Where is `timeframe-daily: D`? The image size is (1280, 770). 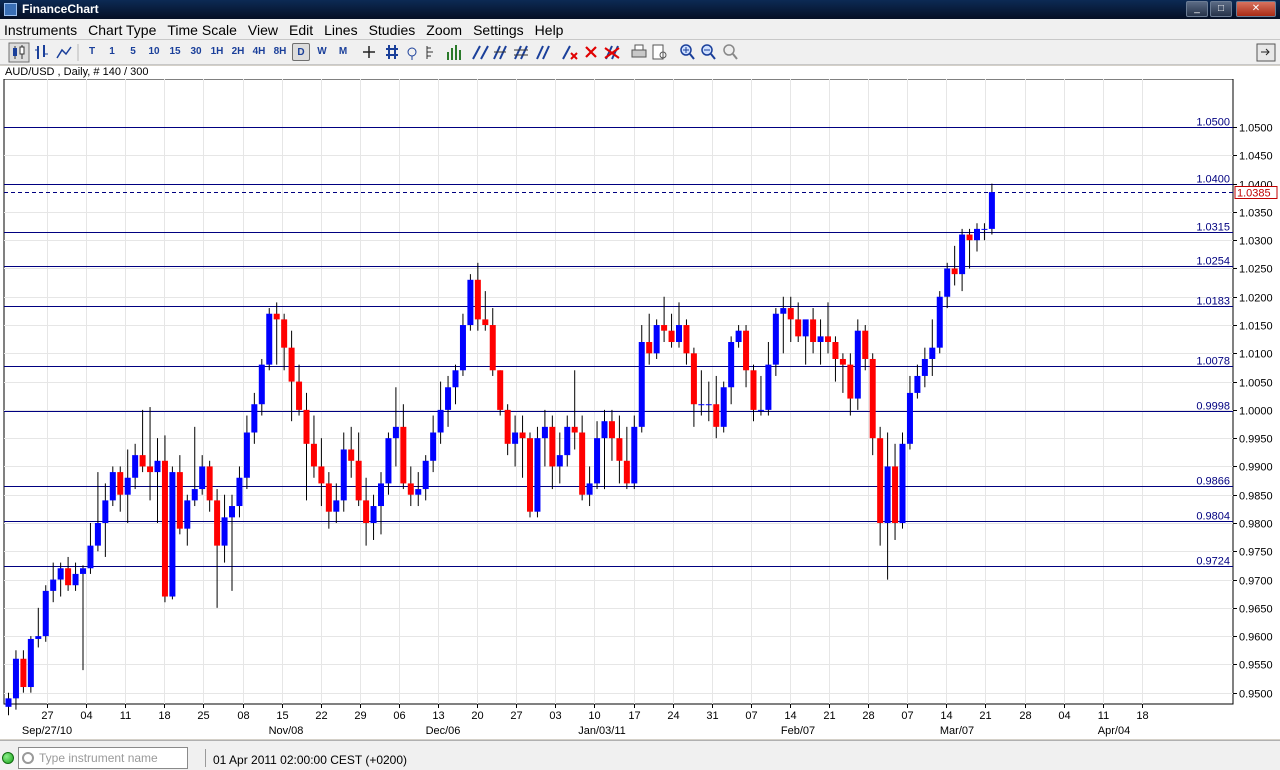
timeframe-daily: D is located at coordinates (301, 52).